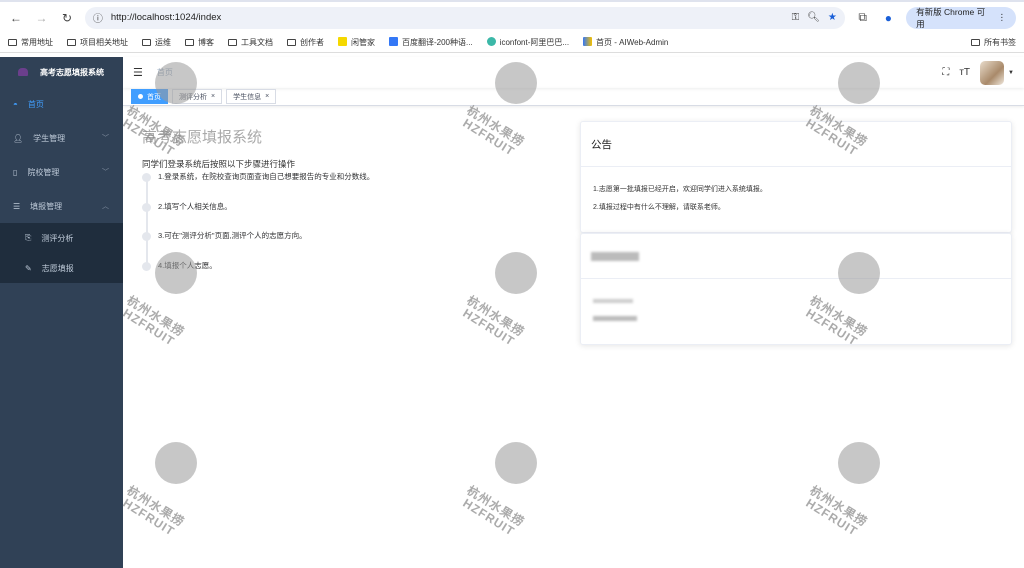  Describe the element at coordinates (202, 137) in the screenshot. I see `page-title: 高考志愿填报系统` at that location.